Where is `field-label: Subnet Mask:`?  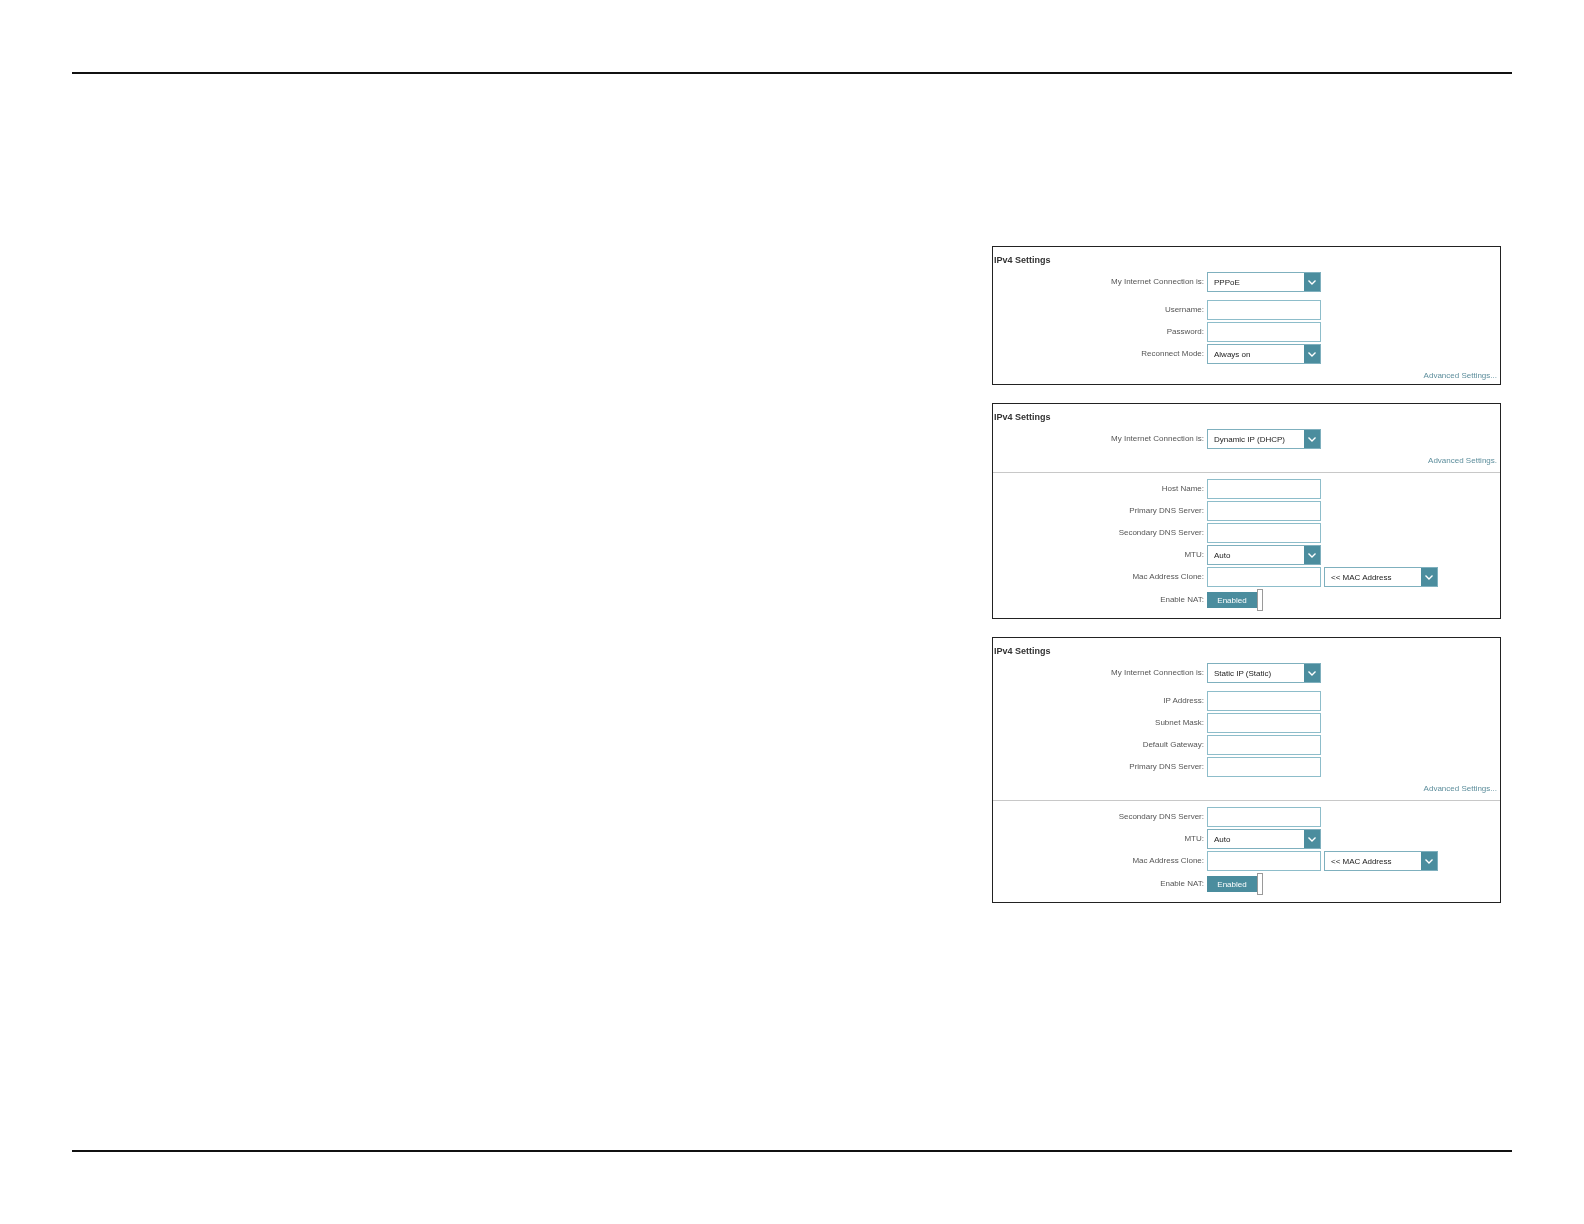
field-label: Subnet Mask: is located at coordinates (1179, 723).